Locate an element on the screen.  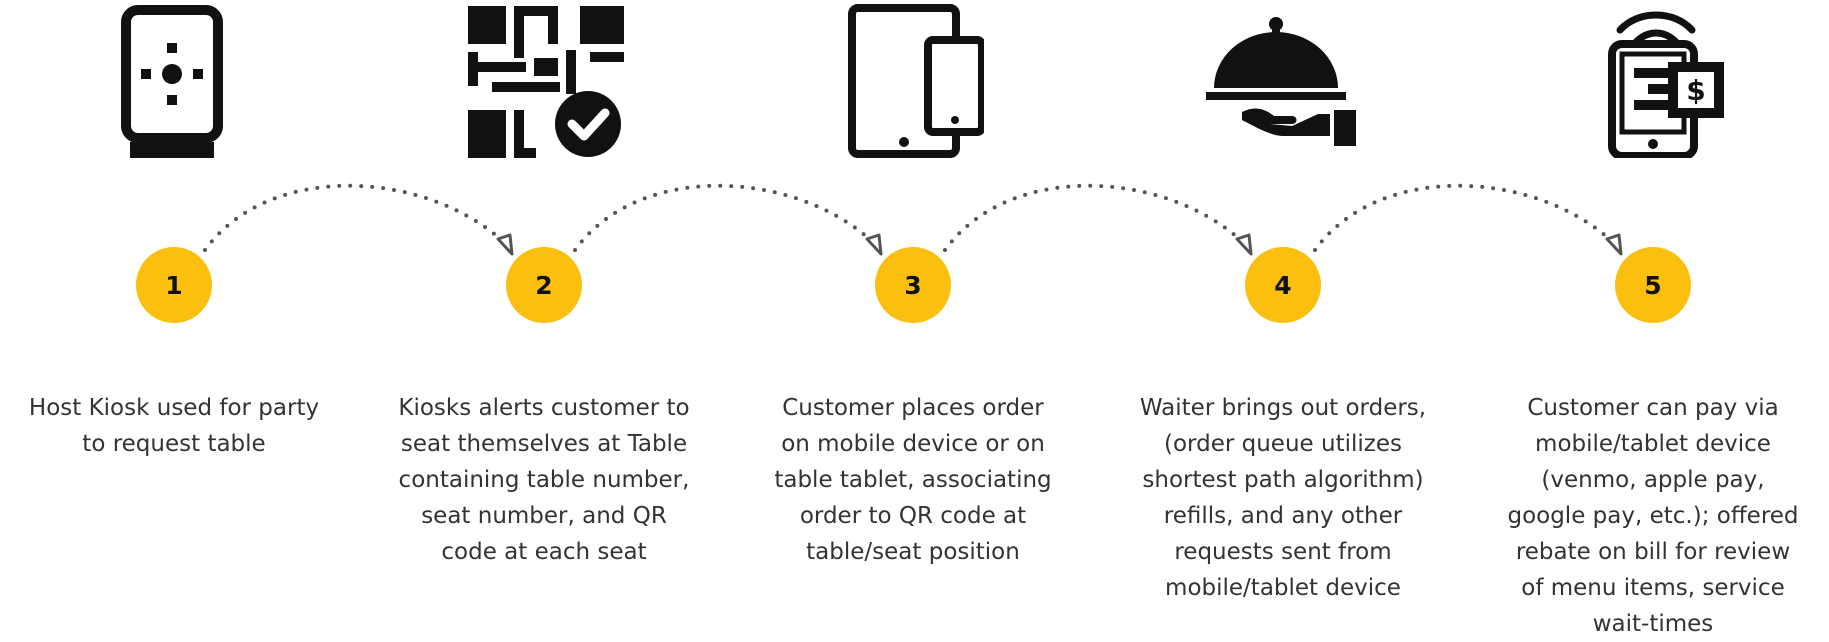
step-number: 3 is located at coordinates (913, 285).